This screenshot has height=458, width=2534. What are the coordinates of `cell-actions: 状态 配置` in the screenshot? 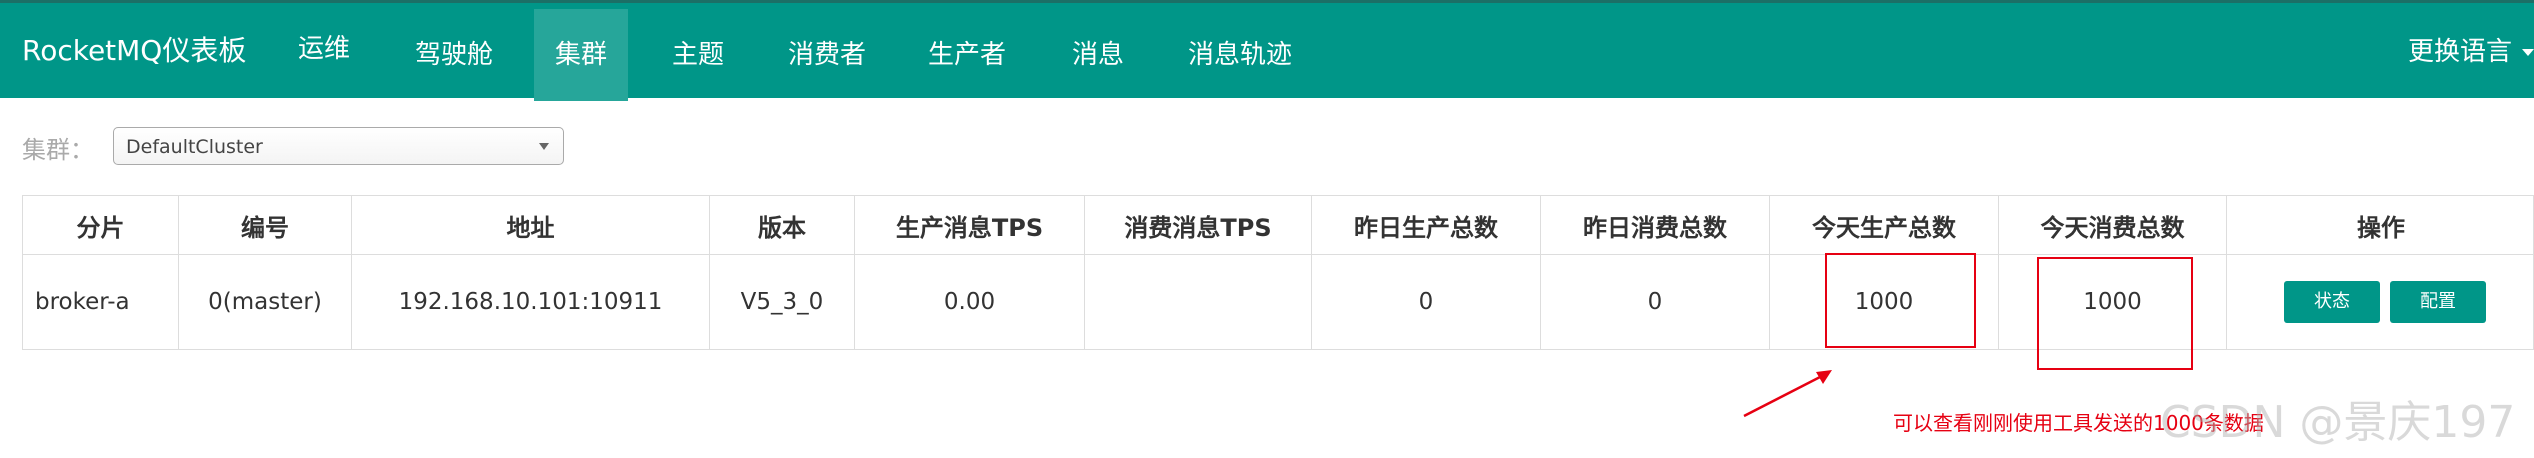 It's located at (2380, 302).